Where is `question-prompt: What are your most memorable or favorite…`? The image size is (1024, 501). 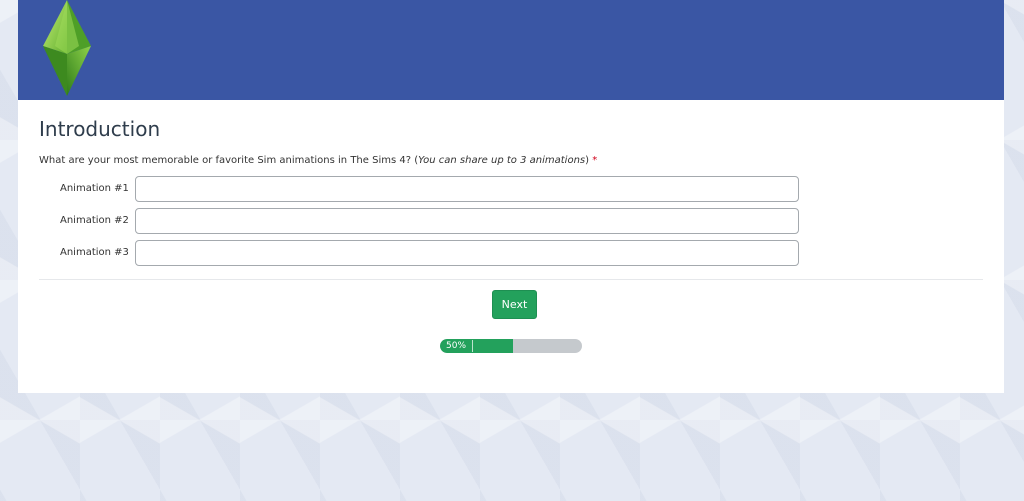
question-prompt: What are your most memorable or favorite… is located at coordinates (229, 160).